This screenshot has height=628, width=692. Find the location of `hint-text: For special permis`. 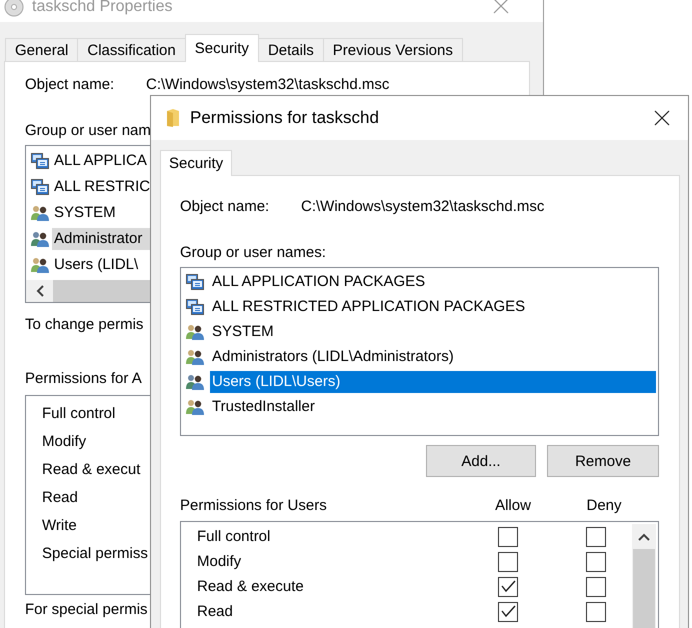

hint-text: For special permis is located at coordinates (86, 610).